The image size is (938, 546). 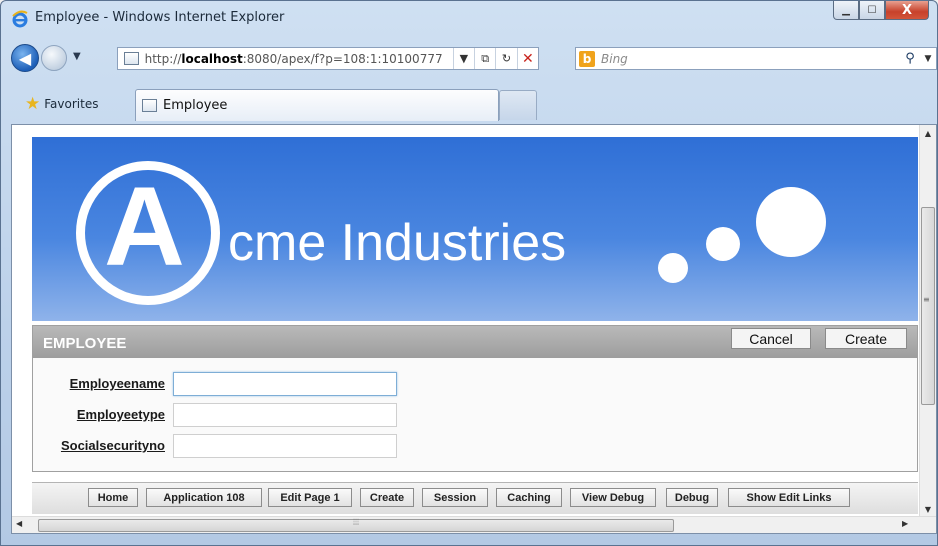 I want to click on back-button: ◀, so click(x=25, y=58).